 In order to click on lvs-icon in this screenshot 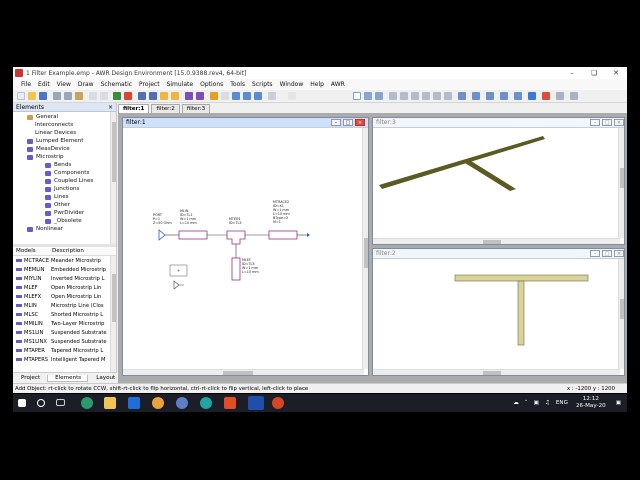, I will do `click(518, 96)`.